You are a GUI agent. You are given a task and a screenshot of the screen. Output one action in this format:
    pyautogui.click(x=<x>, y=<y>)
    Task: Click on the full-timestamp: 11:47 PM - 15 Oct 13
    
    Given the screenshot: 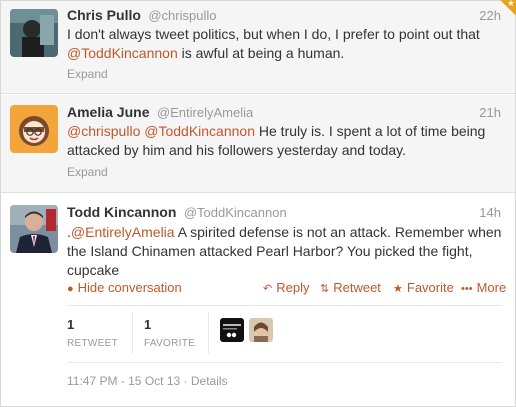 What is the action you would take?
    pyautogui.click(x=123, y=381)
    